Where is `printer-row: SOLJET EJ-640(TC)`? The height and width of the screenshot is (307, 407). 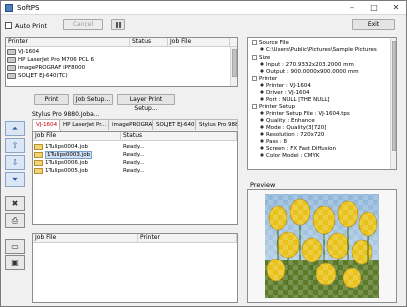
printer-row: SOLJET EJ-640(TC) is located at coordinates (118, 76).